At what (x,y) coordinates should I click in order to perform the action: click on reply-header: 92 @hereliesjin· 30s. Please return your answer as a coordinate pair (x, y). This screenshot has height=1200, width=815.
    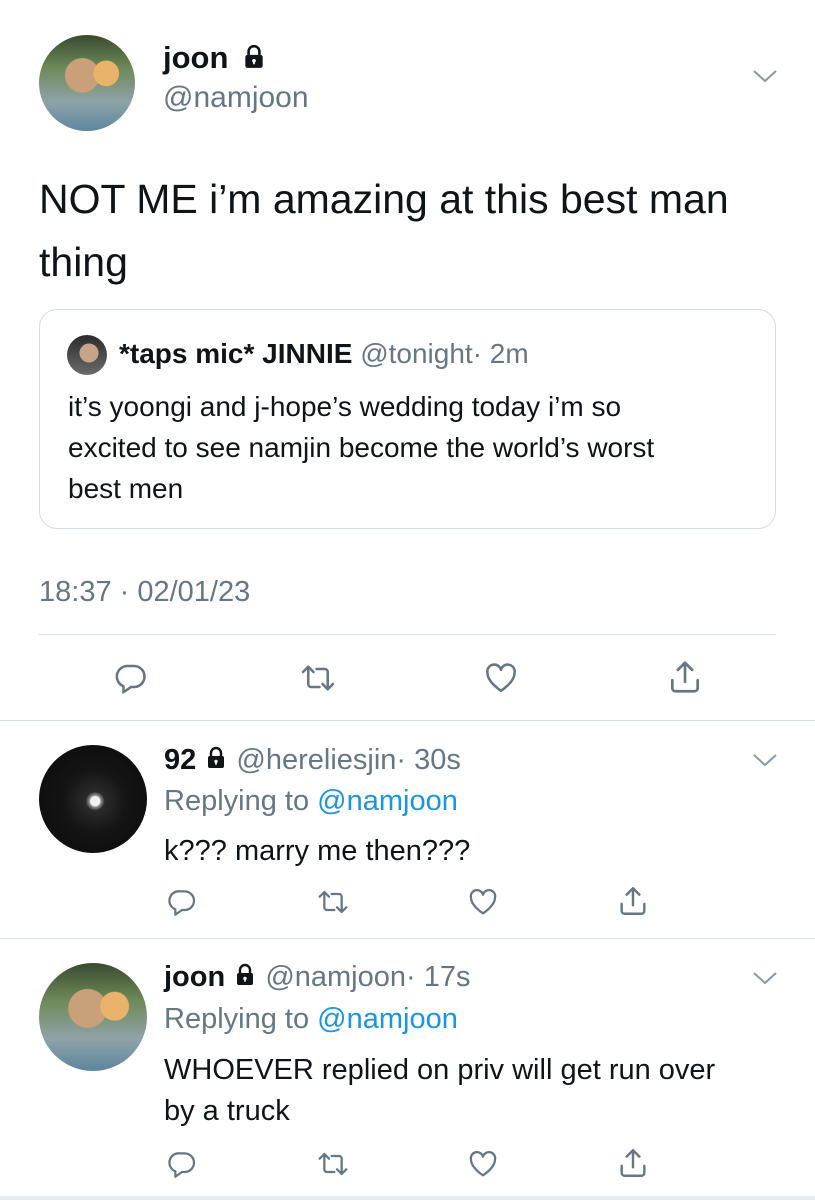
    Looking at the image, I should click on (312, 760).